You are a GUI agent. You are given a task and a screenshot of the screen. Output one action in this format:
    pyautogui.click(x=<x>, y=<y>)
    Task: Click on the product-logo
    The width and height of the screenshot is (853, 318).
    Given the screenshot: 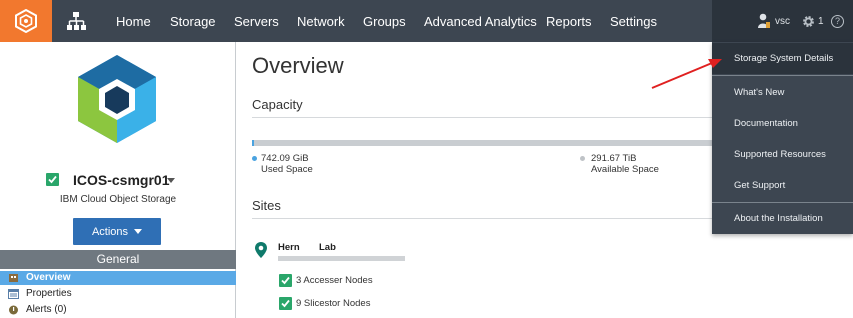 What is the action you would take?
    pyautogui.click(x=26, y=21)
    